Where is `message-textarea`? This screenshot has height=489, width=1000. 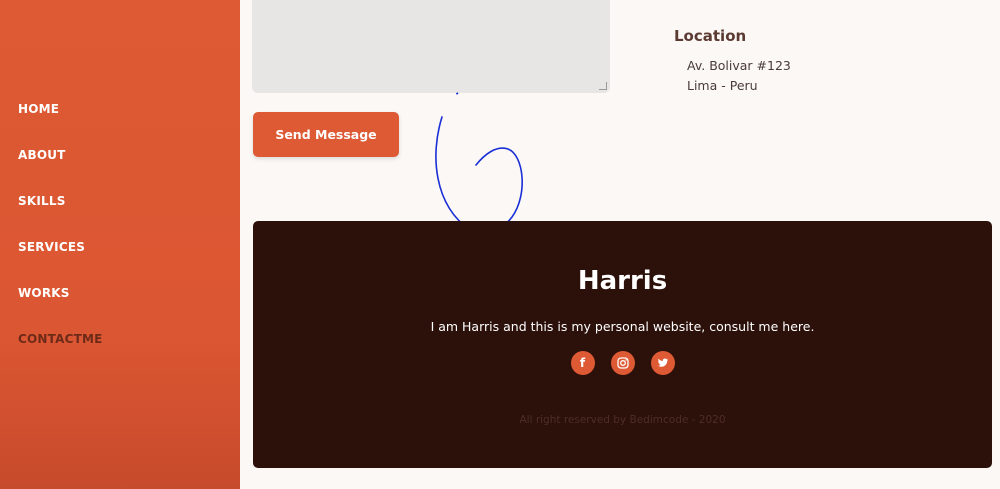
message-textarea is located at coordinates (431, 46).